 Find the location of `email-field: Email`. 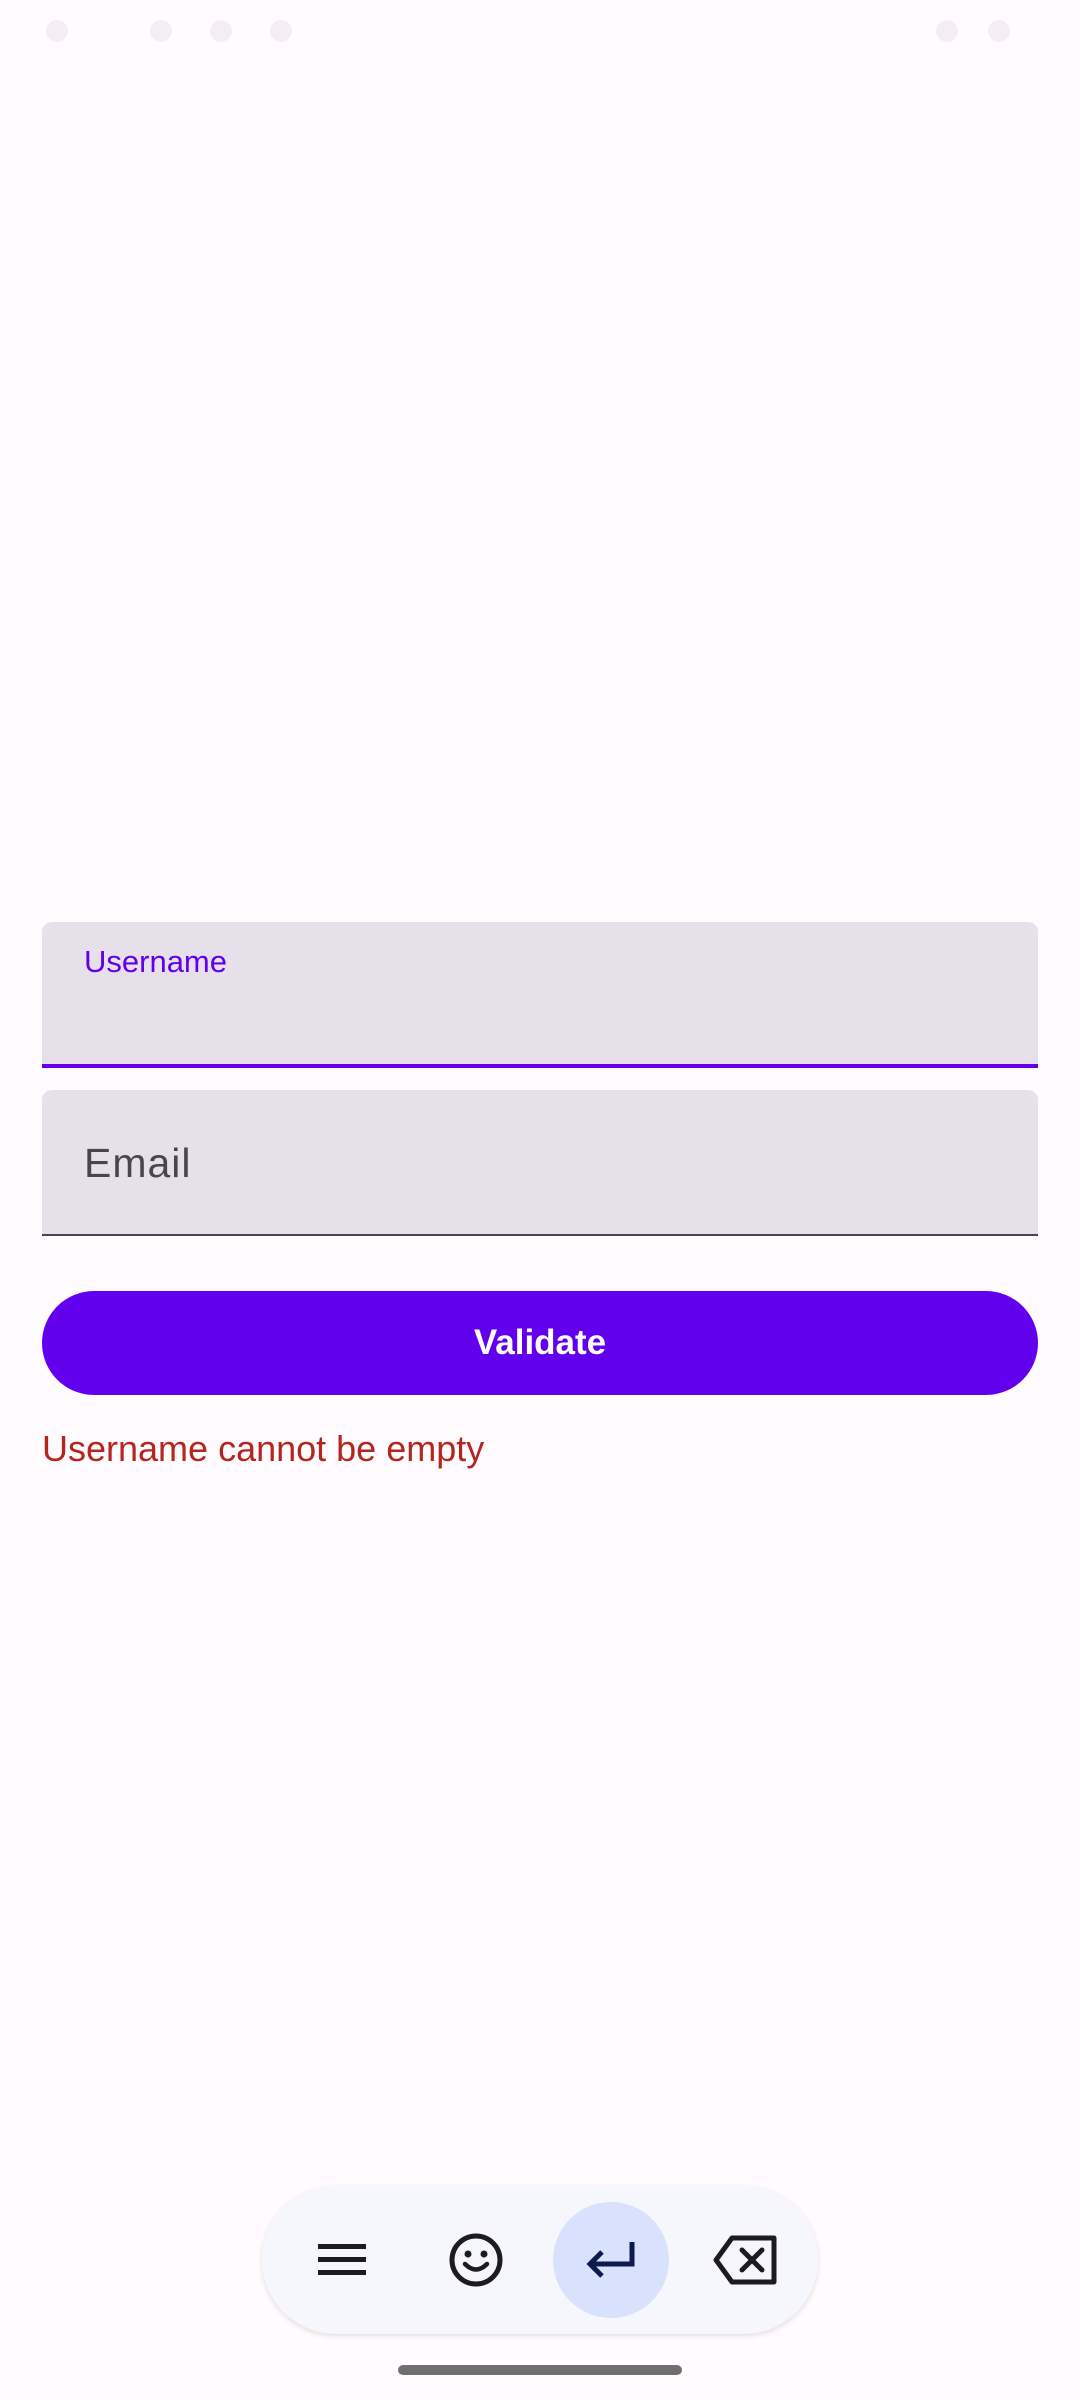

email-field: Email is located at coordinates (540, 1163).